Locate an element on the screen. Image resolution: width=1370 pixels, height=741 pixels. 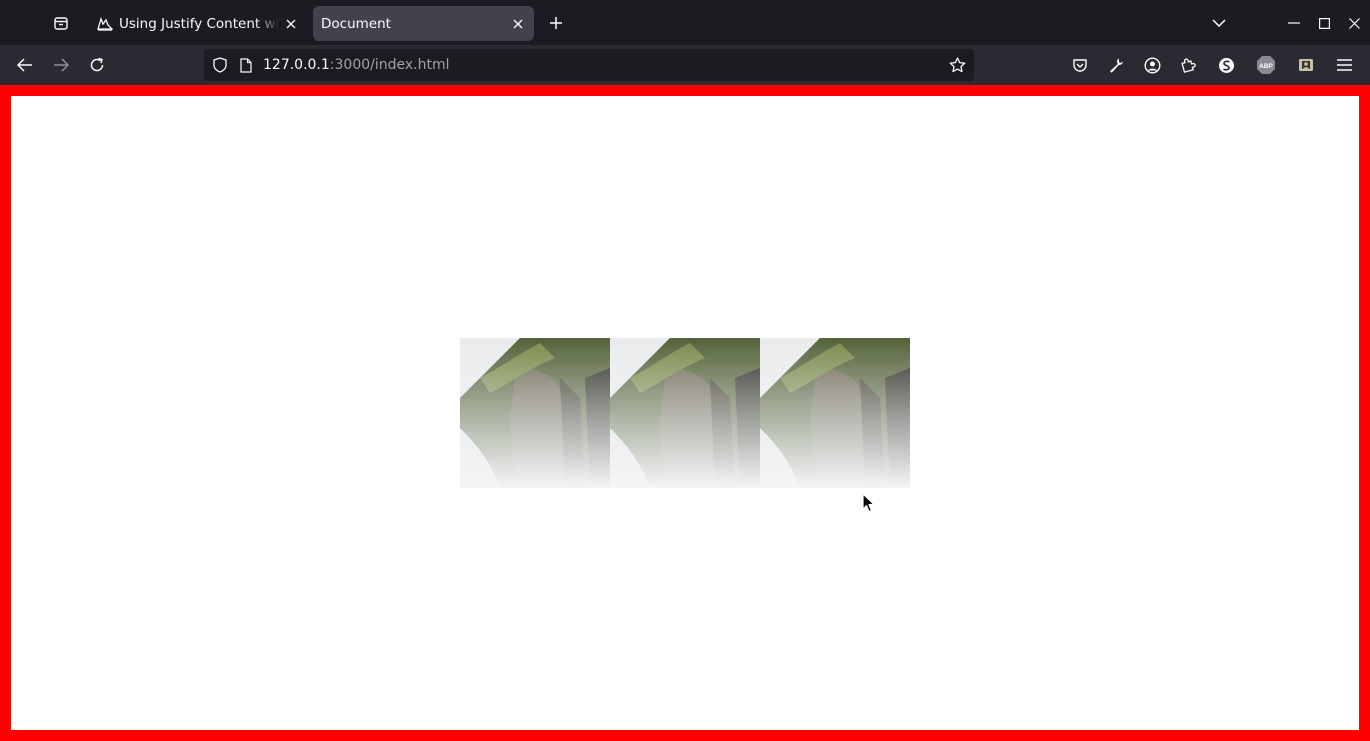
sync-icon is located at coordinates (1226, 65).